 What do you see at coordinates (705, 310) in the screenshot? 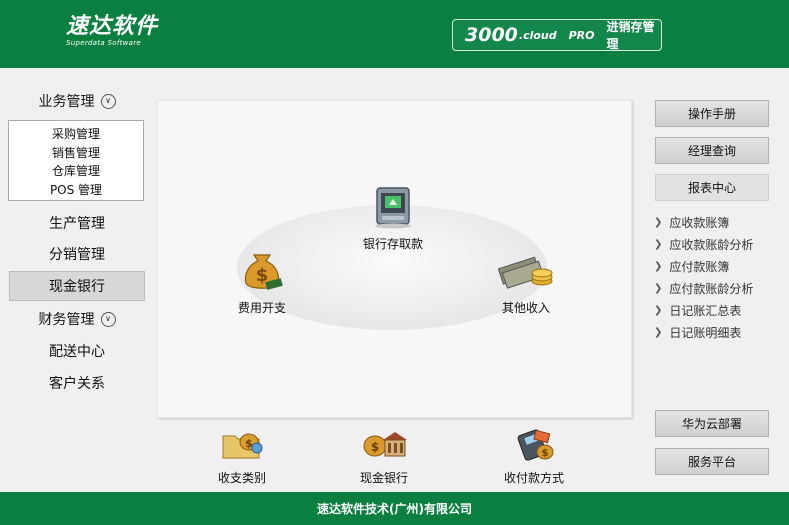
I see `report-link-label: 日记账汇总表` at bounding box center [705, 310].